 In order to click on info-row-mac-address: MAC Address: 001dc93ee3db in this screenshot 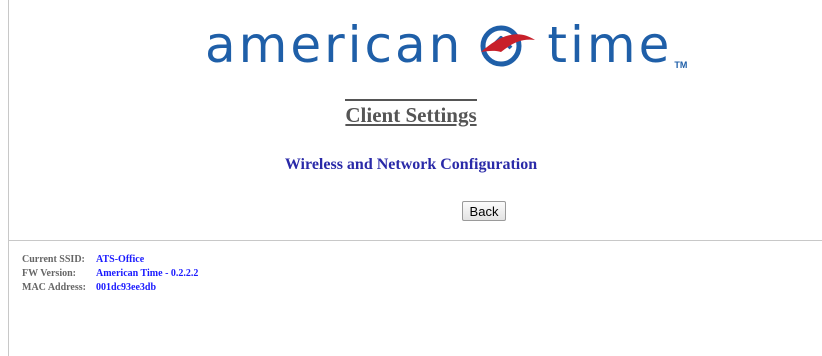, I will do `click(110, 288)`.